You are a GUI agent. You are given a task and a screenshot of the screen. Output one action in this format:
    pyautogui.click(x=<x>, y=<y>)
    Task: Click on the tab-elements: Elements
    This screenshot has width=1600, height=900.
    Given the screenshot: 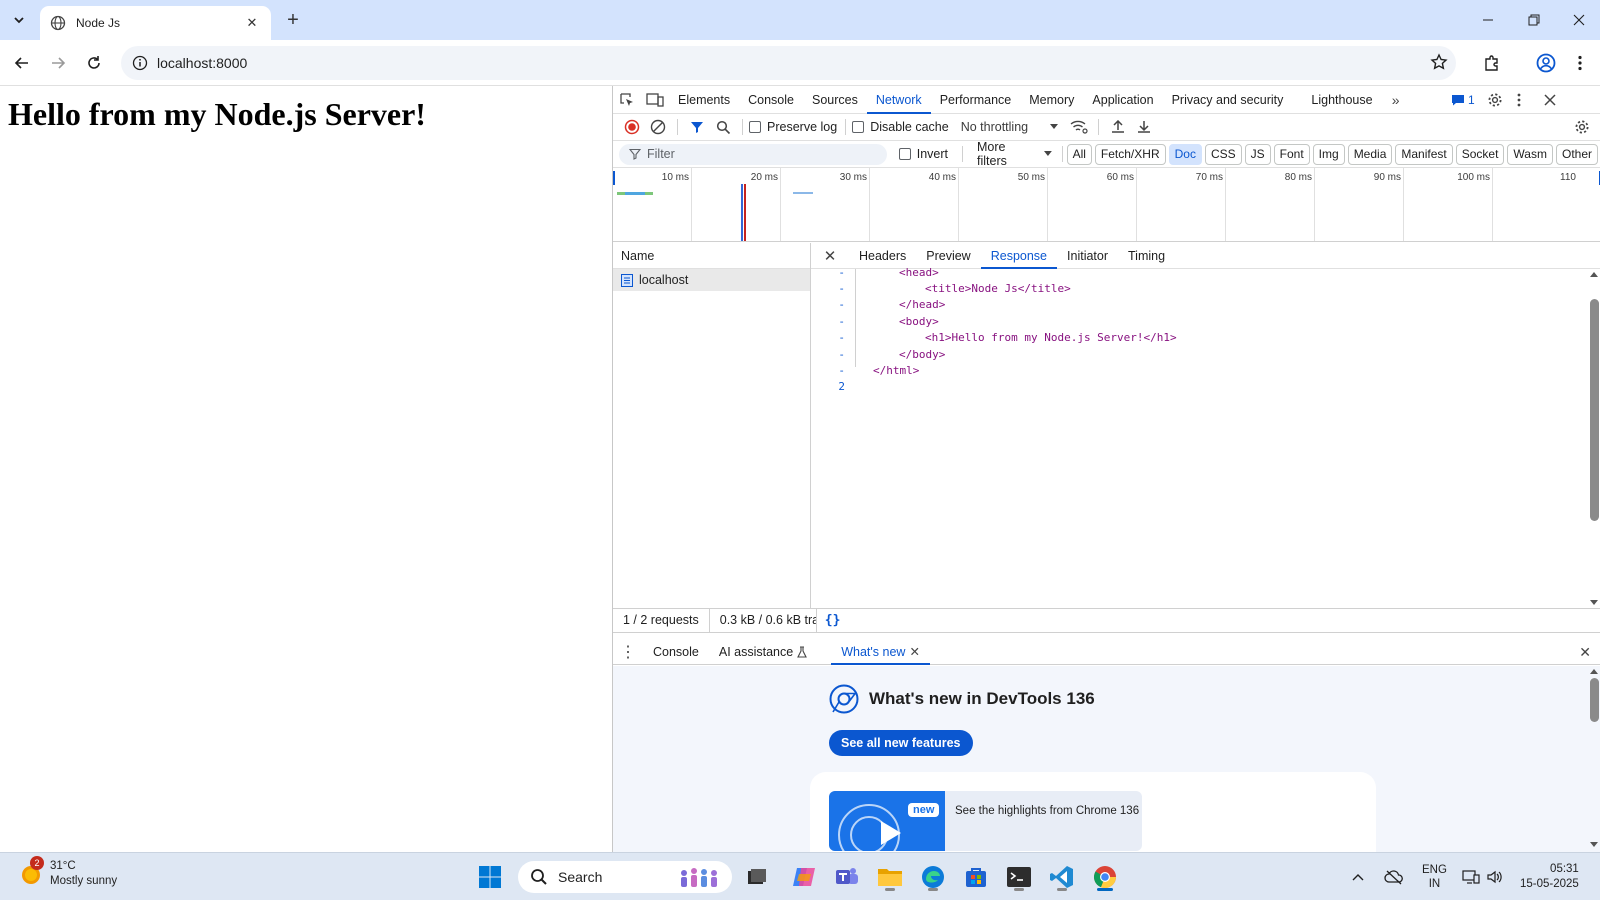 What is the action you would take?
    pyautogui.click(x=704, y=100)
    